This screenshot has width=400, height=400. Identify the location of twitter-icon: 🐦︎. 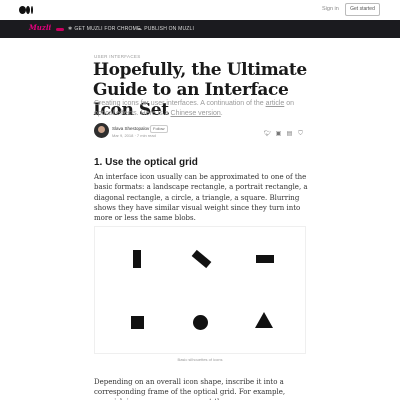
(268, 134).